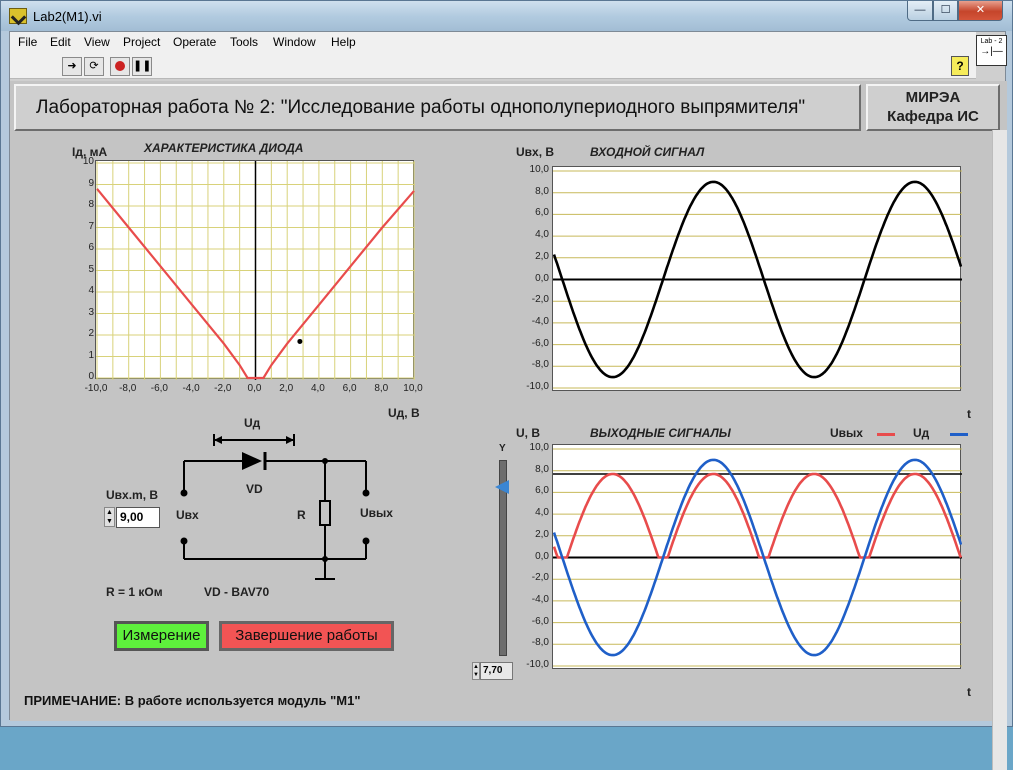 Image resolution: width=1013 pixels, height=770 pixels. Describe the element at coordinates (980, 11) in the screenshot. I see `close-button: ✕` at that location.